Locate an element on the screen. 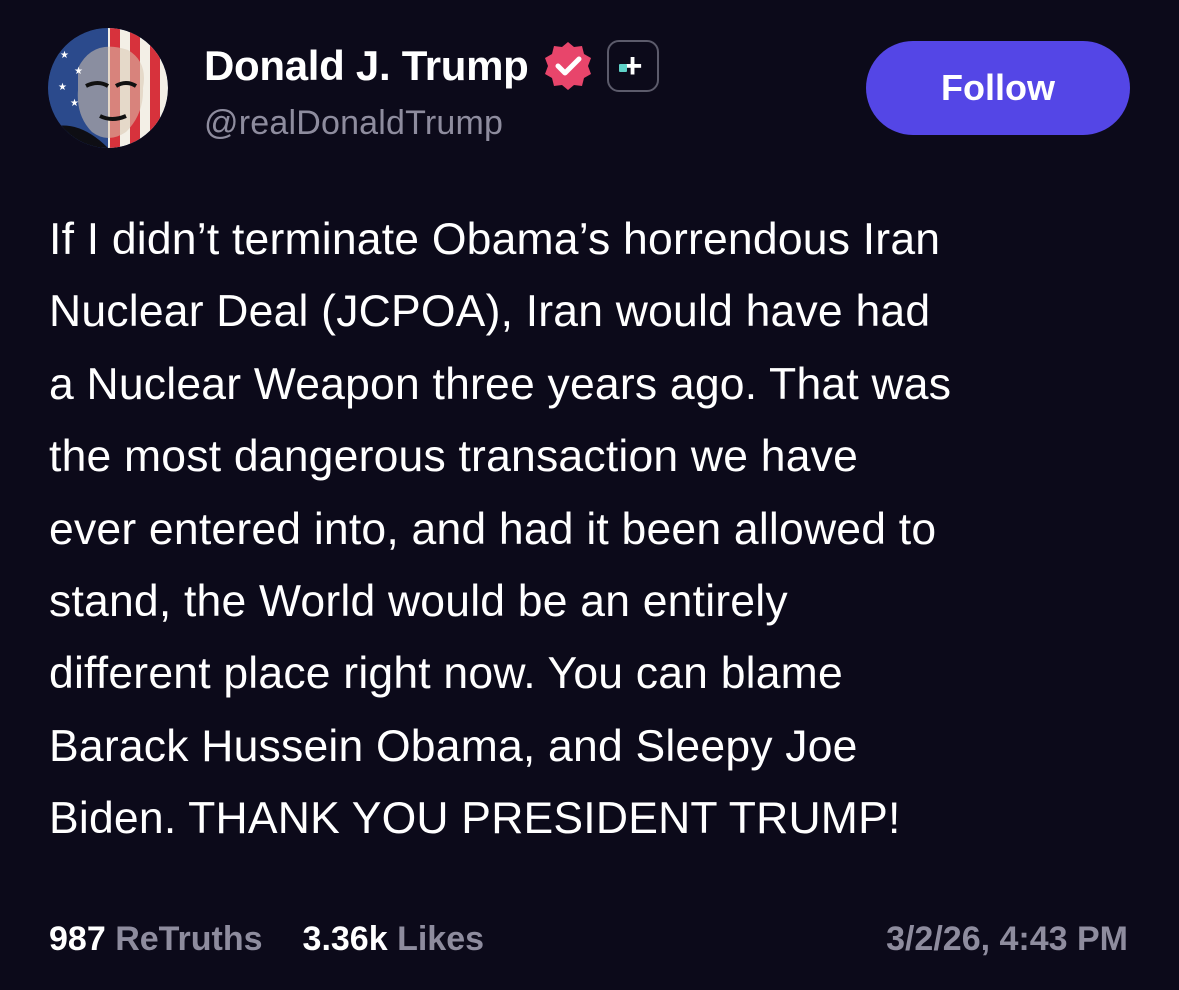 The height and width of the screenshot is (990, 1179). follow-button: Follow is located at coordinates (998, 88).